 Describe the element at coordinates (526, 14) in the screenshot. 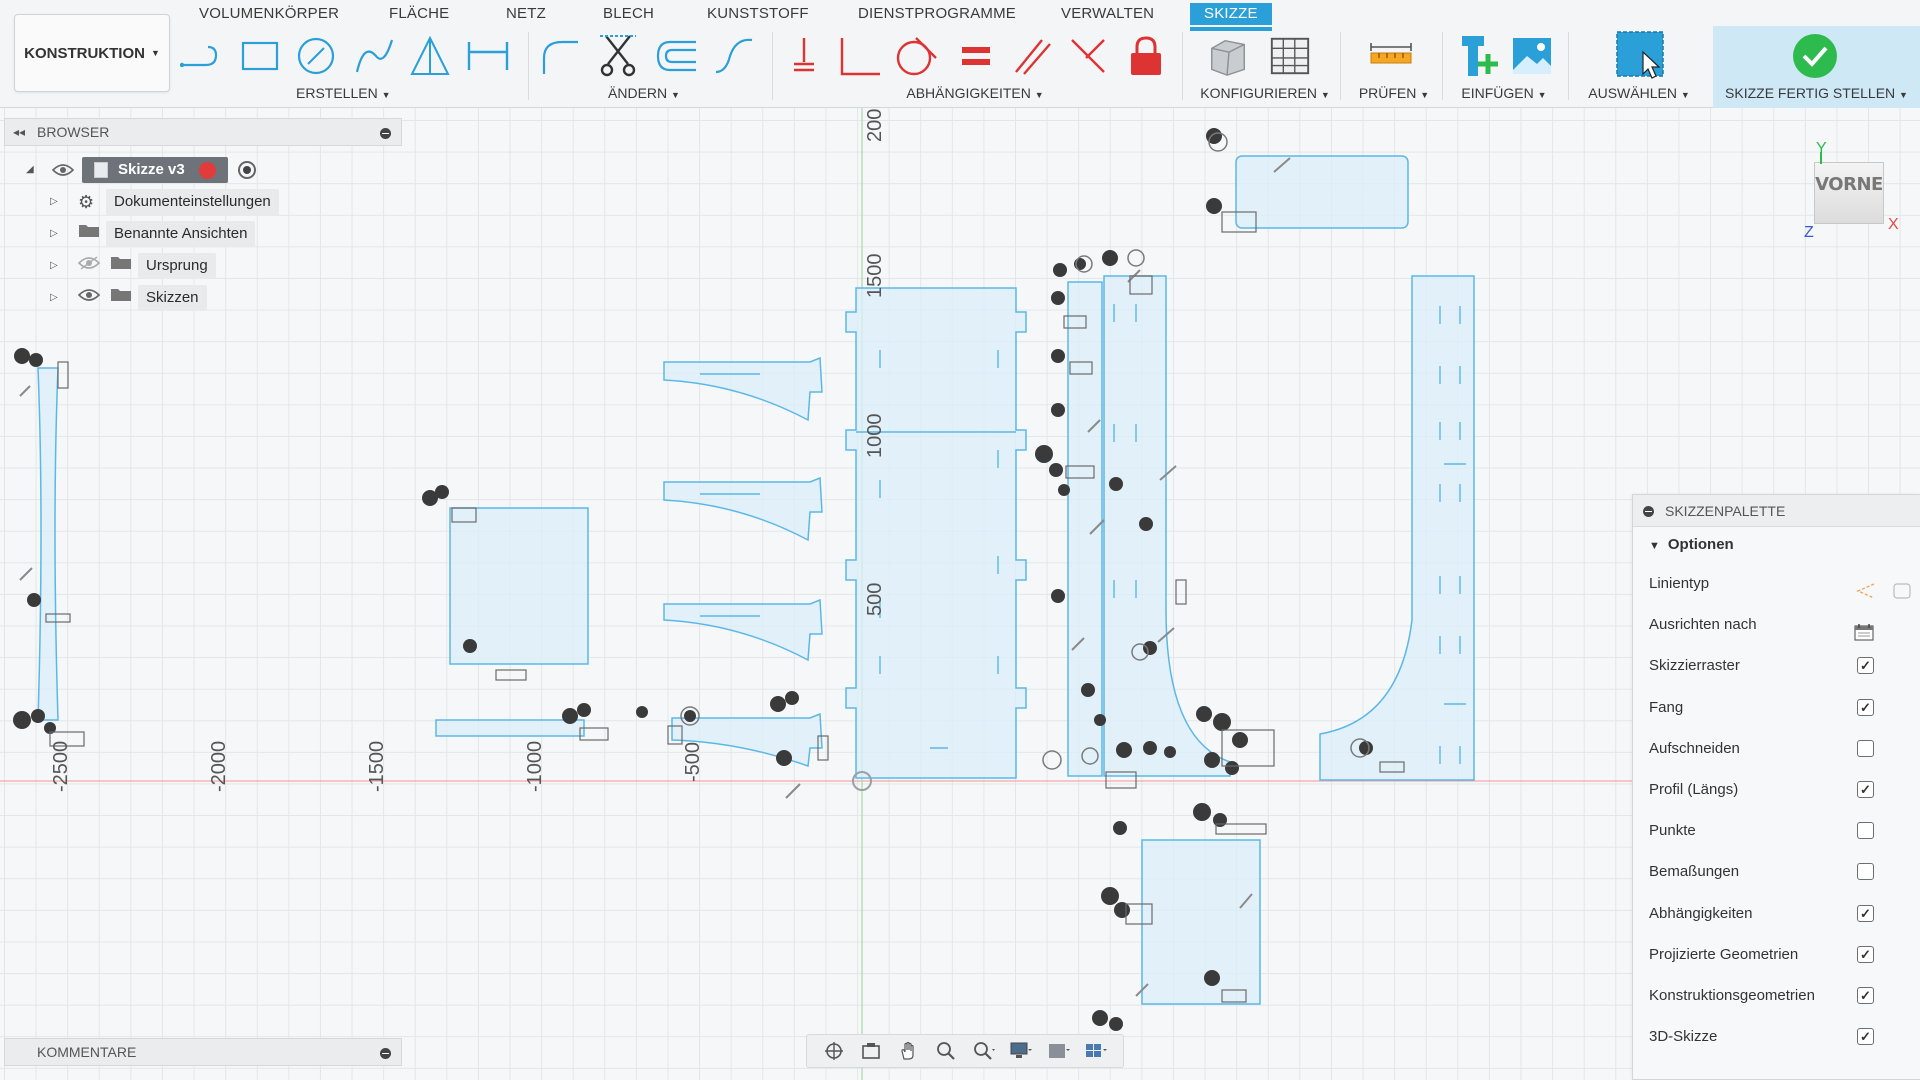

I see `tab-netz: NETZ` at that location.